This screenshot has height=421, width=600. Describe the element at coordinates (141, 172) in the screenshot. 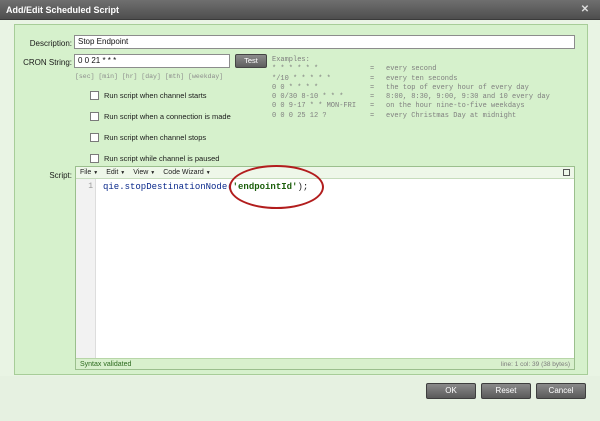

I see `menu-label: View` at that location.